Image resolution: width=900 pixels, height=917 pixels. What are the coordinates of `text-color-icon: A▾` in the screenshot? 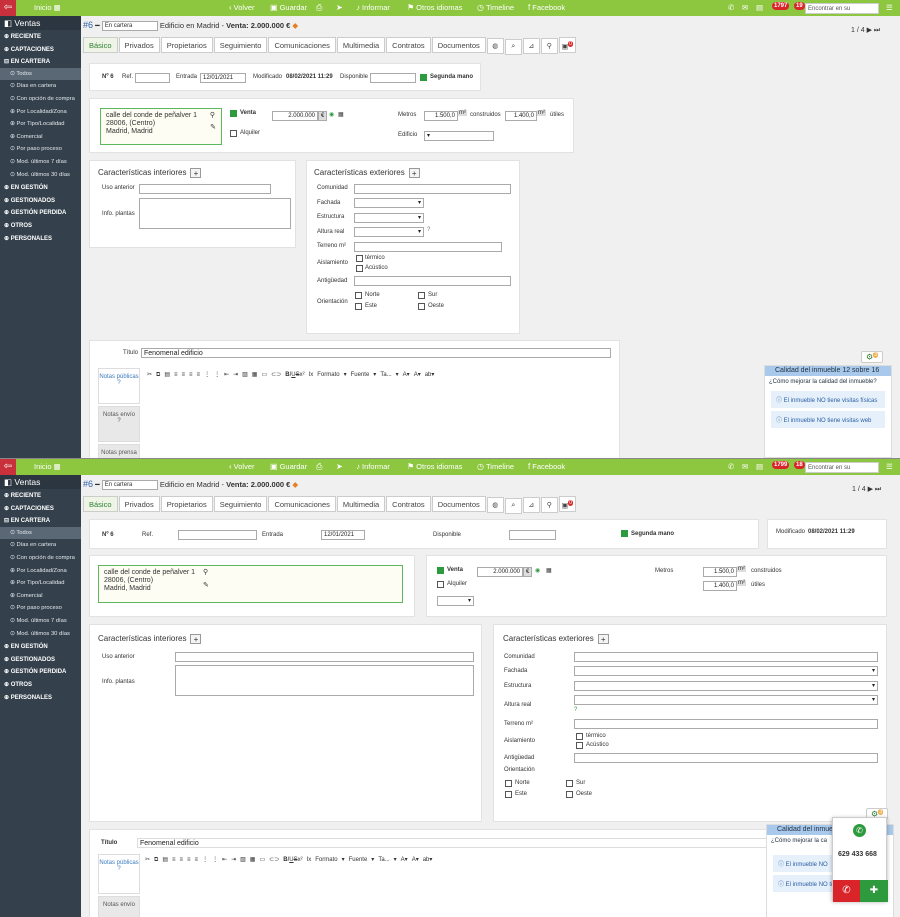 It's located at (406, 375).